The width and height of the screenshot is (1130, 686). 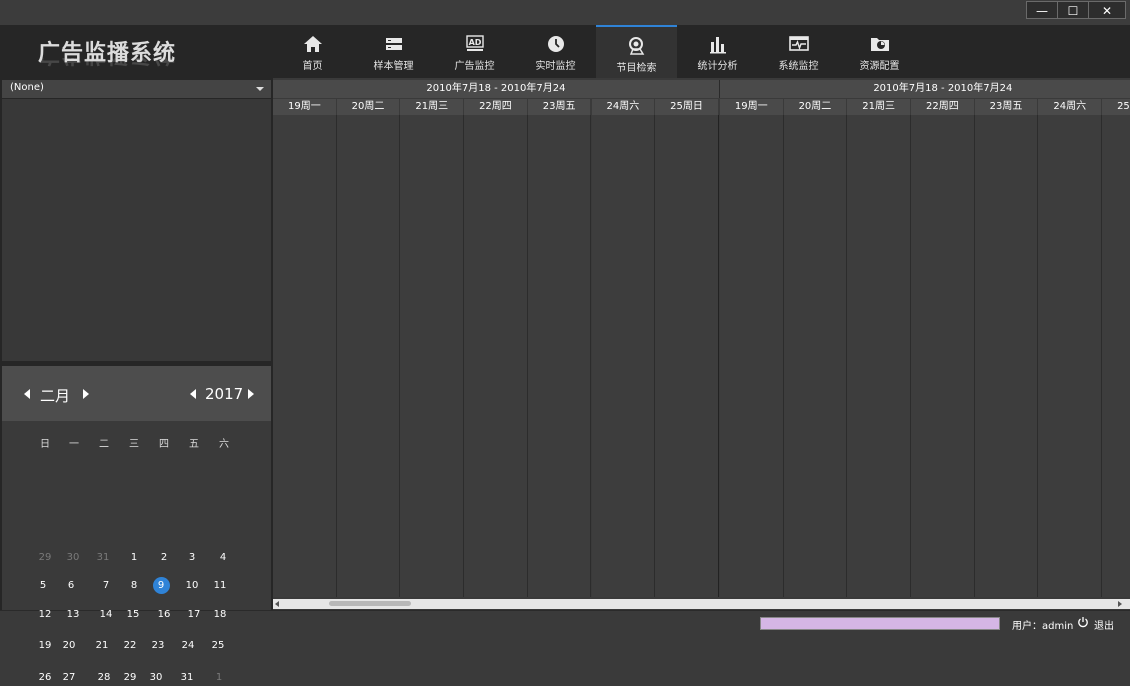 What do you see at coordinates (102, 646) in the screenshot?
I see `calendar-day: 21` at bounding box center [102, 646].